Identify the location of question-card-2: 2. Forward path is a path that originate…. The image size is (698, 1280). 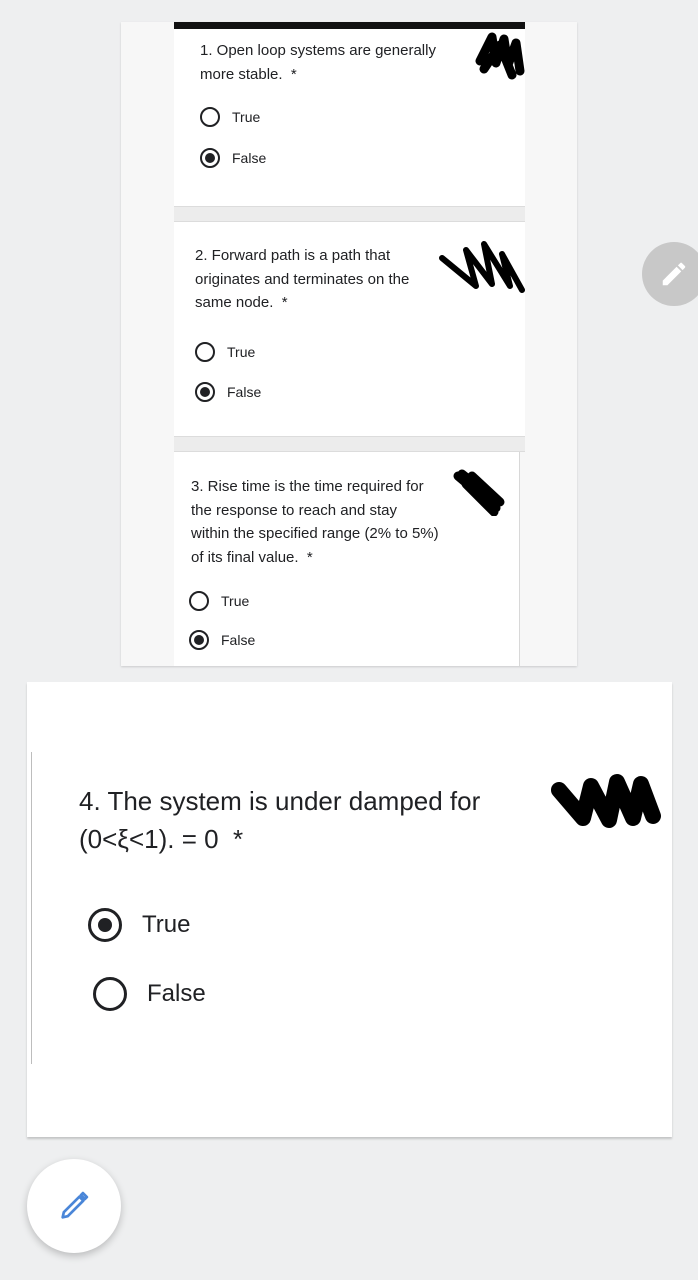
(349, 329).